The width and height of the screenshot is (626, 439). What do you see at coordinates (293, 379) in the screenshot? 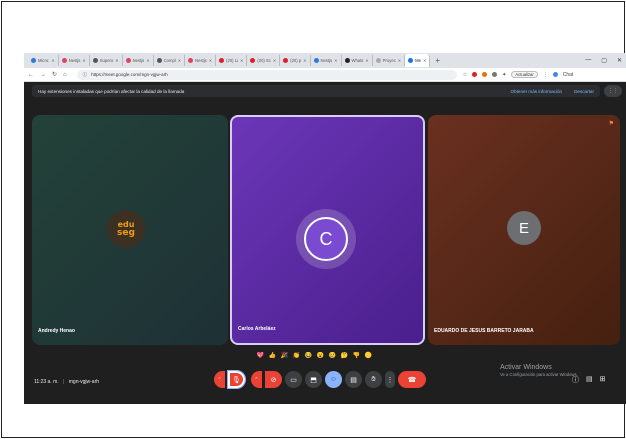
I see `captions-button: ▭` at bounding box center [293, 379].